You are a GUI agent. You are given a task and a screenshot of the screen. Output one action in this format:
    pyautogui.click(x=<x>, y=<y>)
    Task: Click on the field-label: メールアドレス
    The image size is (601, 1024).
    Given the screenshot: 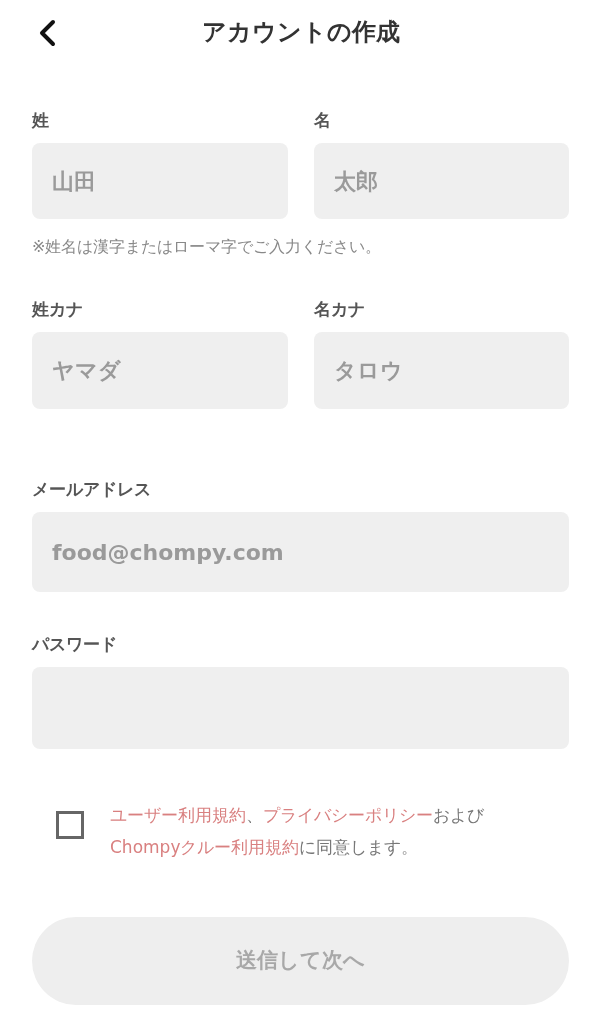 What is the action you would take?
    pyautogui.click(x=92, y=489)
    